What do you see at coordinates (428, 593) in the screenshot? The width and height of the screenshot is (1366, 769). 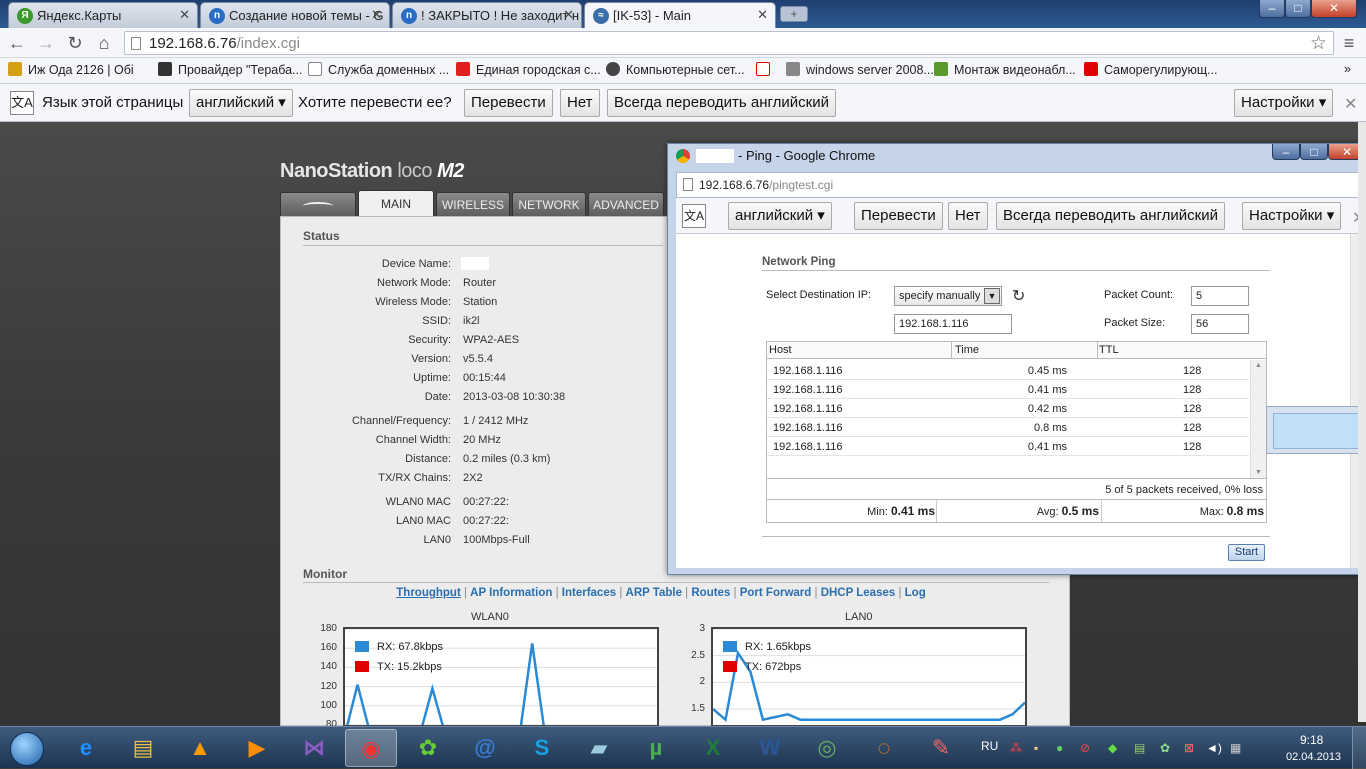 I see `monitor-link-throughput: Throughput` at bounding box center [428, 593].